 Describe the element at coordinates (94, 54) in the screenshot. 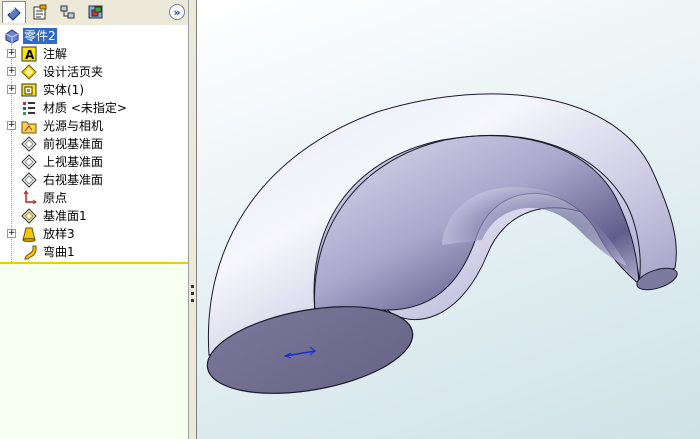

I see `tree-item-annotations: + A 注解` at that location.